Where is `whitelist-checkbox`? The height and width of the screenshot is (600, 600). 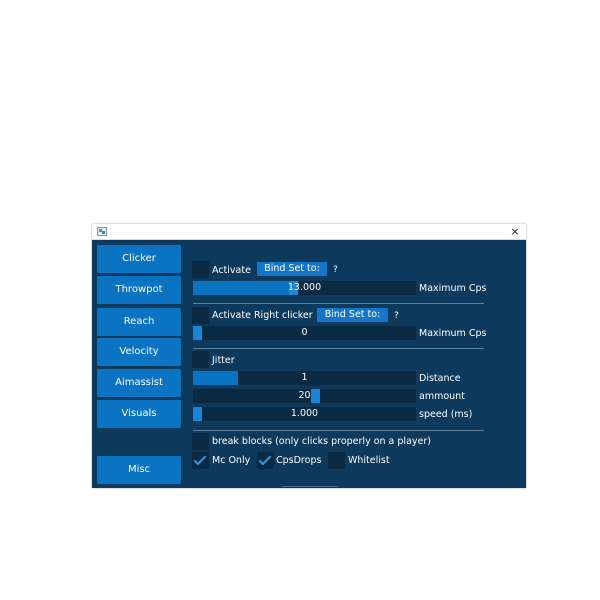 whitelist-checkbox is located at coordinates (336, 460).